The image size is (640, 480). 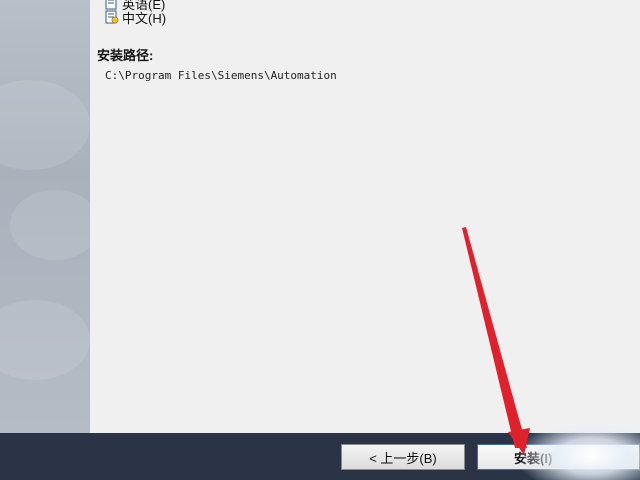 I want to click on install-path-value: C:\Program Files\Siemens\Automation, so click(x=221, y=75).